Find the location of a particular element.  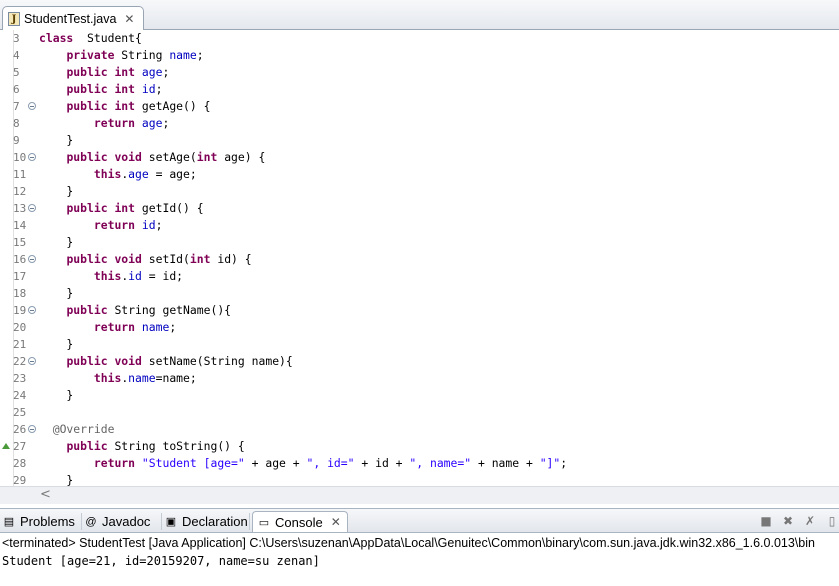

code-line: 20 return name; is located at coordinates (419, 327).